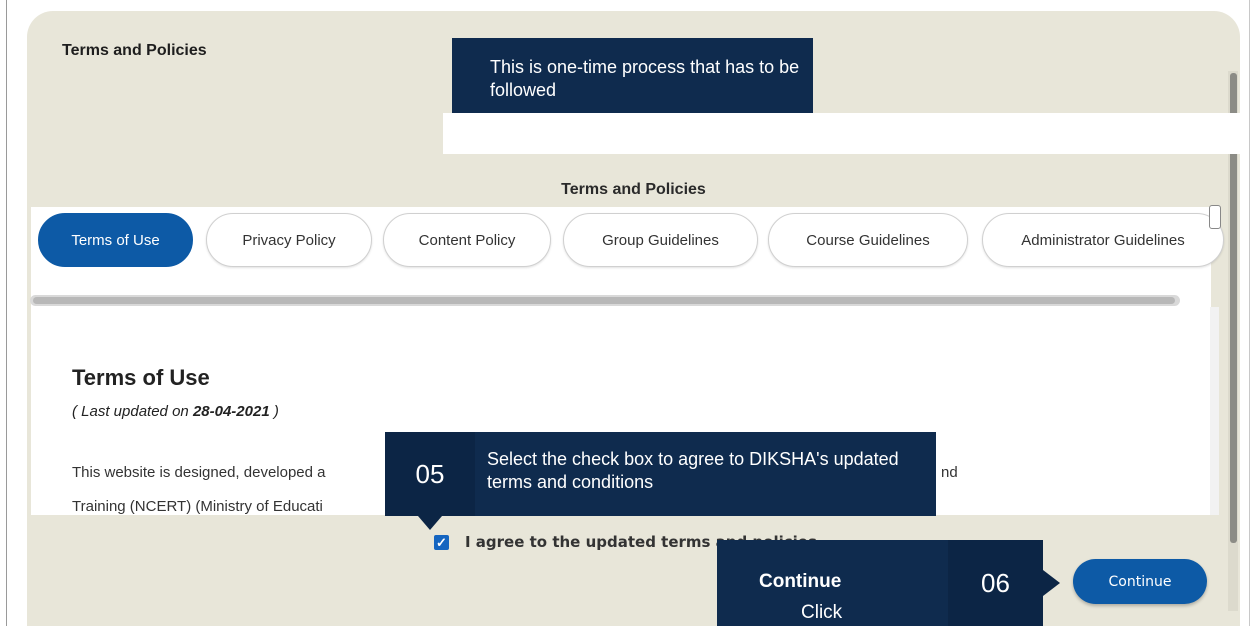 The width and height of the screenshot is (1259, 626). I want to click on tab-privacy-policy: Privacy Policy, so click(289, 240).